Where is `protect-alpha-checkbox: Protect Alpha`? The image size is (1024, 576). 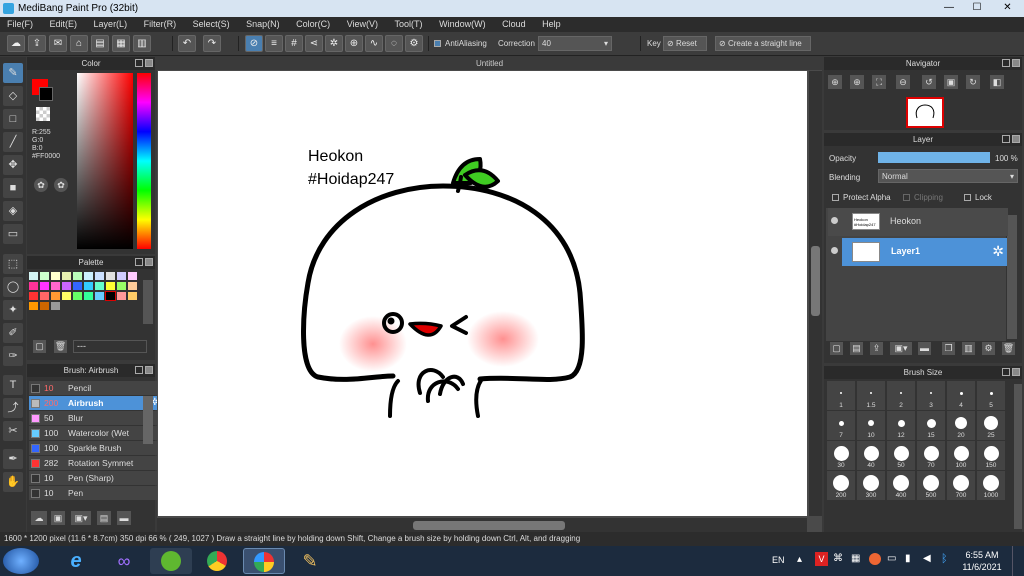
protect-alpha-checkbox: Protect Alpha is located at coordinates (861, 197).